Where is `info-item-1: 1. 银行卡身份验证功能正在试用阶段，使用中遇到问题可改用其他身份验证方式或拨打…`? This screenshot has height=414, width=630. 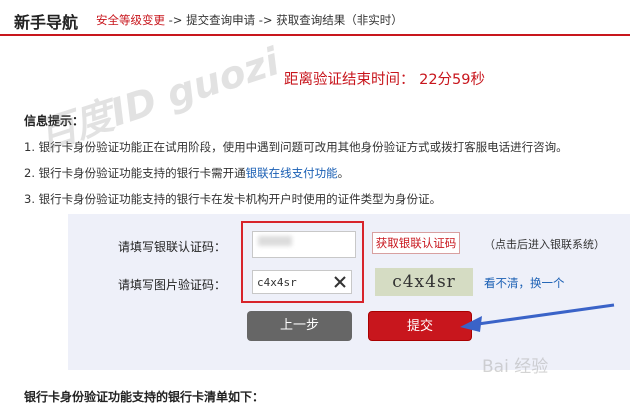
info-item-1: 1. 银行卡身份验证功能正在试用阶段，使用中遇到问题可改用其他身份验证方式或拨打… is located at coordinates (296, 147).